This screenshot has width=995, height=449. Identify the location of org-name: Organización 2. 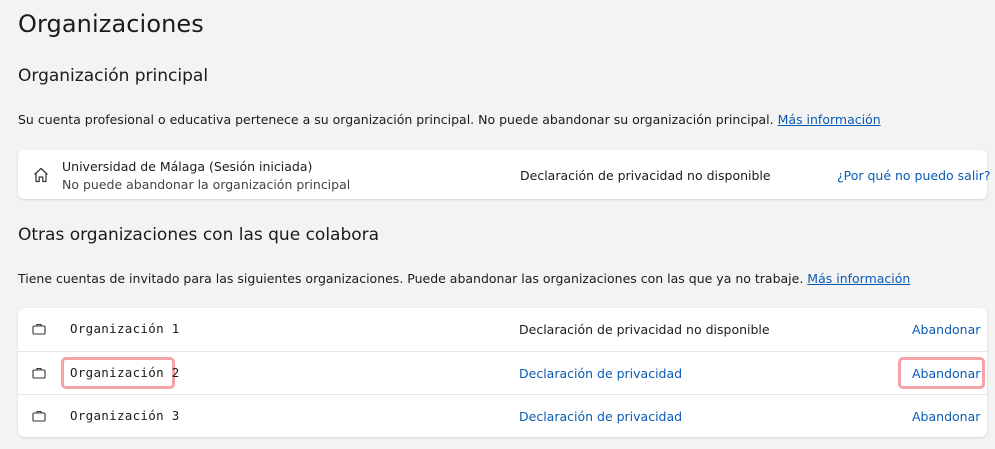
(125, 372).